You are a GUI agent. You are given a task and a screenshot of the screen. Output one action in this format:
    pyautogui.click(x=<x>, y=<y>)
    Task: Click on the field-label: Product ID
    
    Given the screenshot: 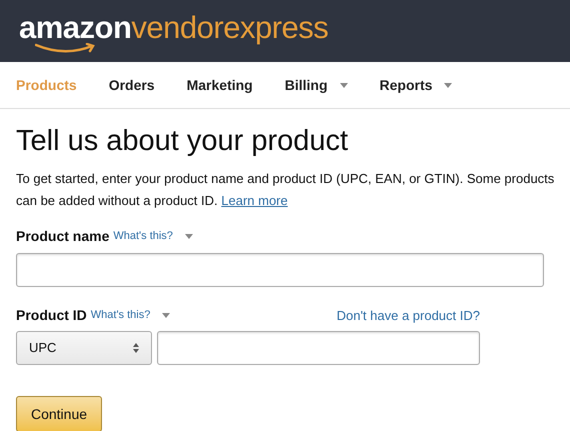 What is the action you would take?
    pyautogui.click(x=51, y=315)
    